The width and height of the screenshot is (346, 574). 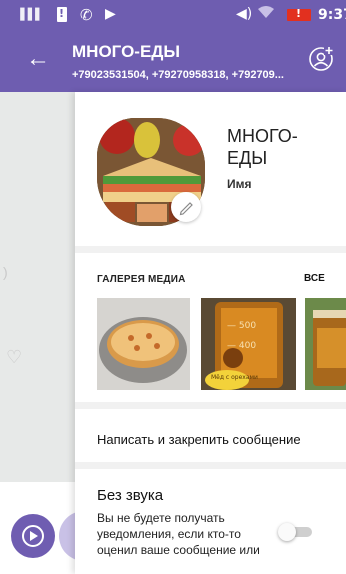 What do you see at coordinates (110, 14) in the screenshot?
I see `play-icon: ▶` at bounding box center [110, 14].